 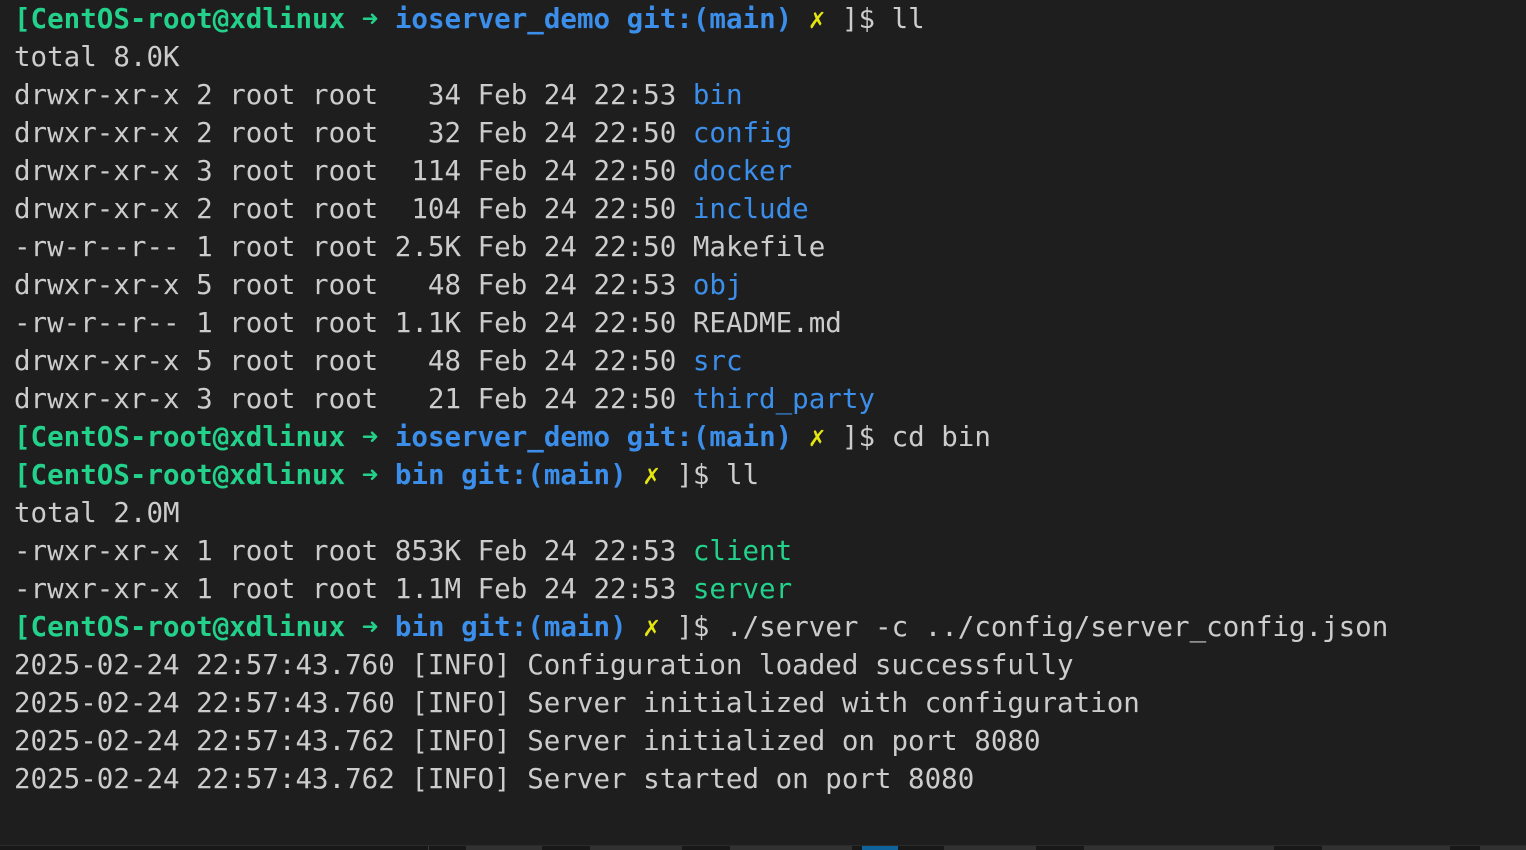 What do you see at coordinates (504, 848) in the screenshot?
I see `tab-ports` at bounding box center [504, 848].